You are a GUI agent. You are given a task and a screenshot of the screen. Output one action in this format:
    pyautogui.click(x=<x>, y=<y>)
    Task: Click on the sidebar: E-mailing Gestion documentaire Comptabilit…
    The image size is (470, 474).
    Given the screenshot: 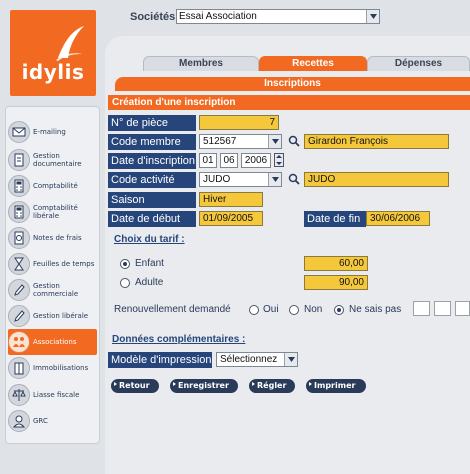 What is the action you would take?
    pyautogui.click(x=52, y=275)
    